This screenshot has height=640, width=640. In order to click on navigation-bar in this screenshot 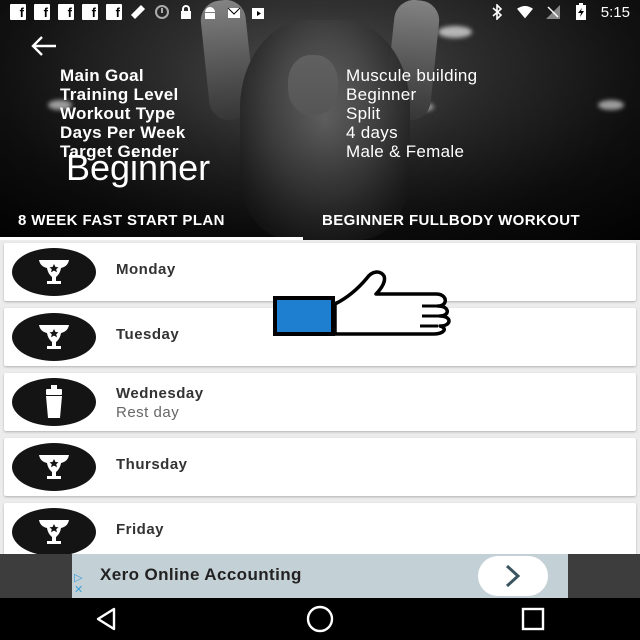, I will do `click(320, 619)`.